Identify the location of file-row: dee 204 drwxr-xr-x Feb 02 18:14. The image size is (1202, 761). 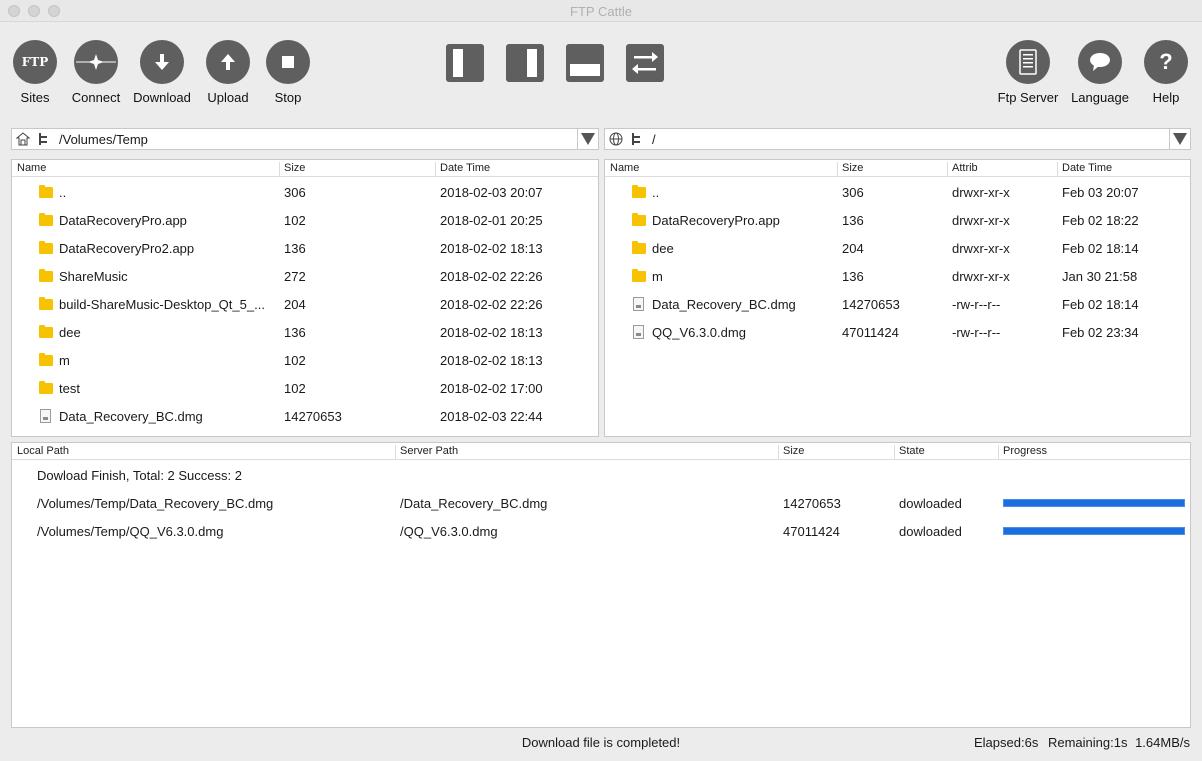
(897, 248).